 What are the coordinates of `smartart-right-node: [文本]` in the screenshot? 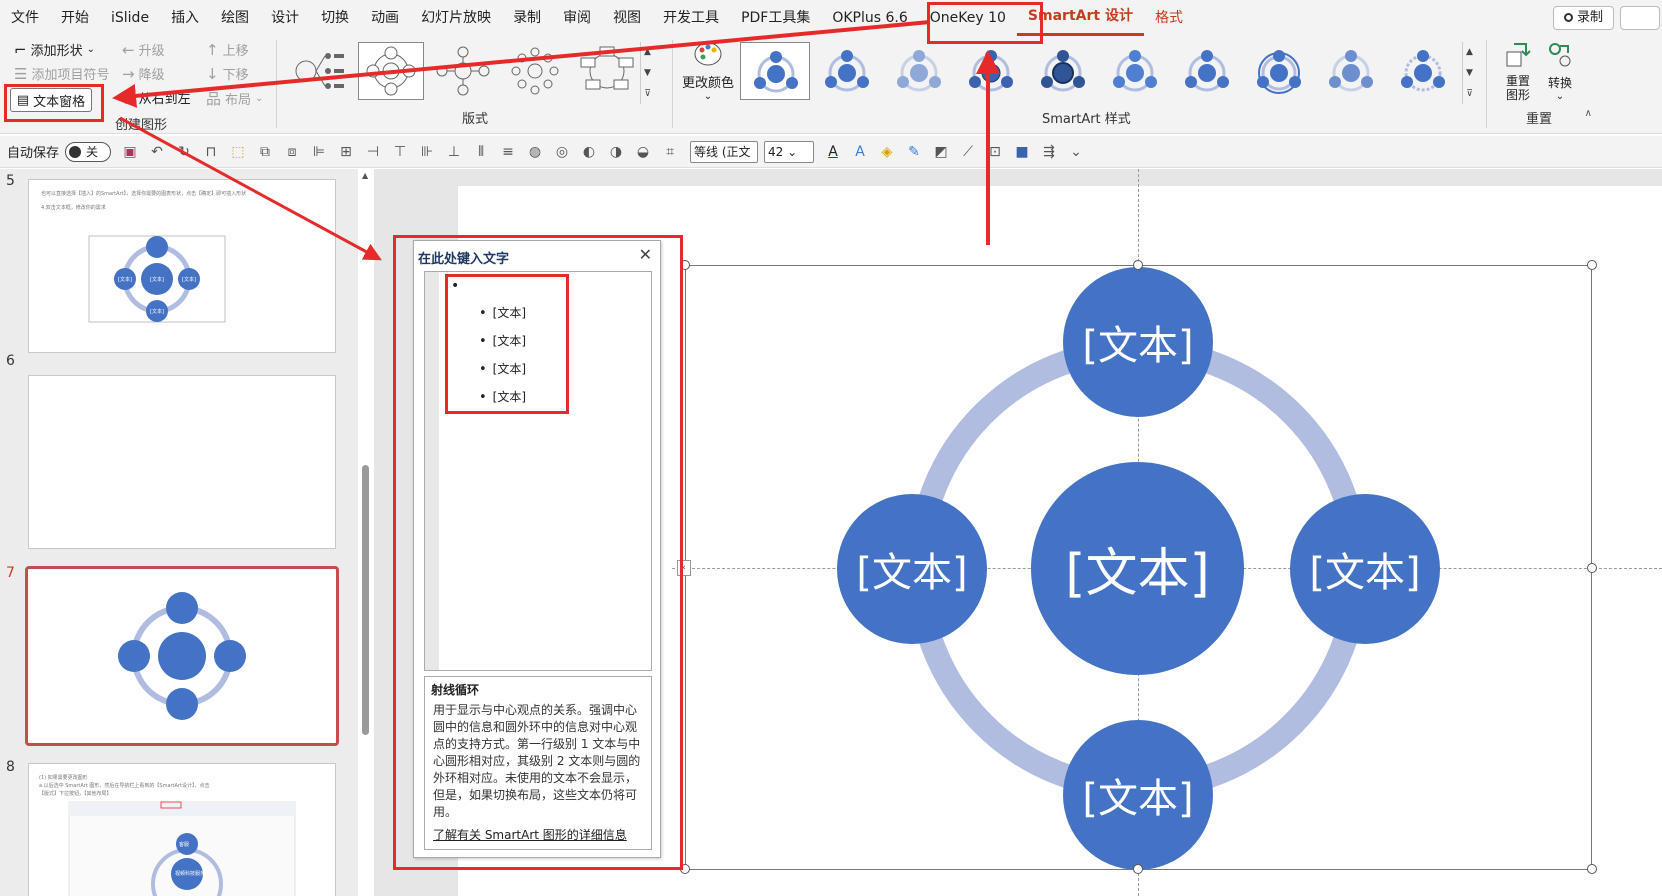 It's located at (1365, 569).